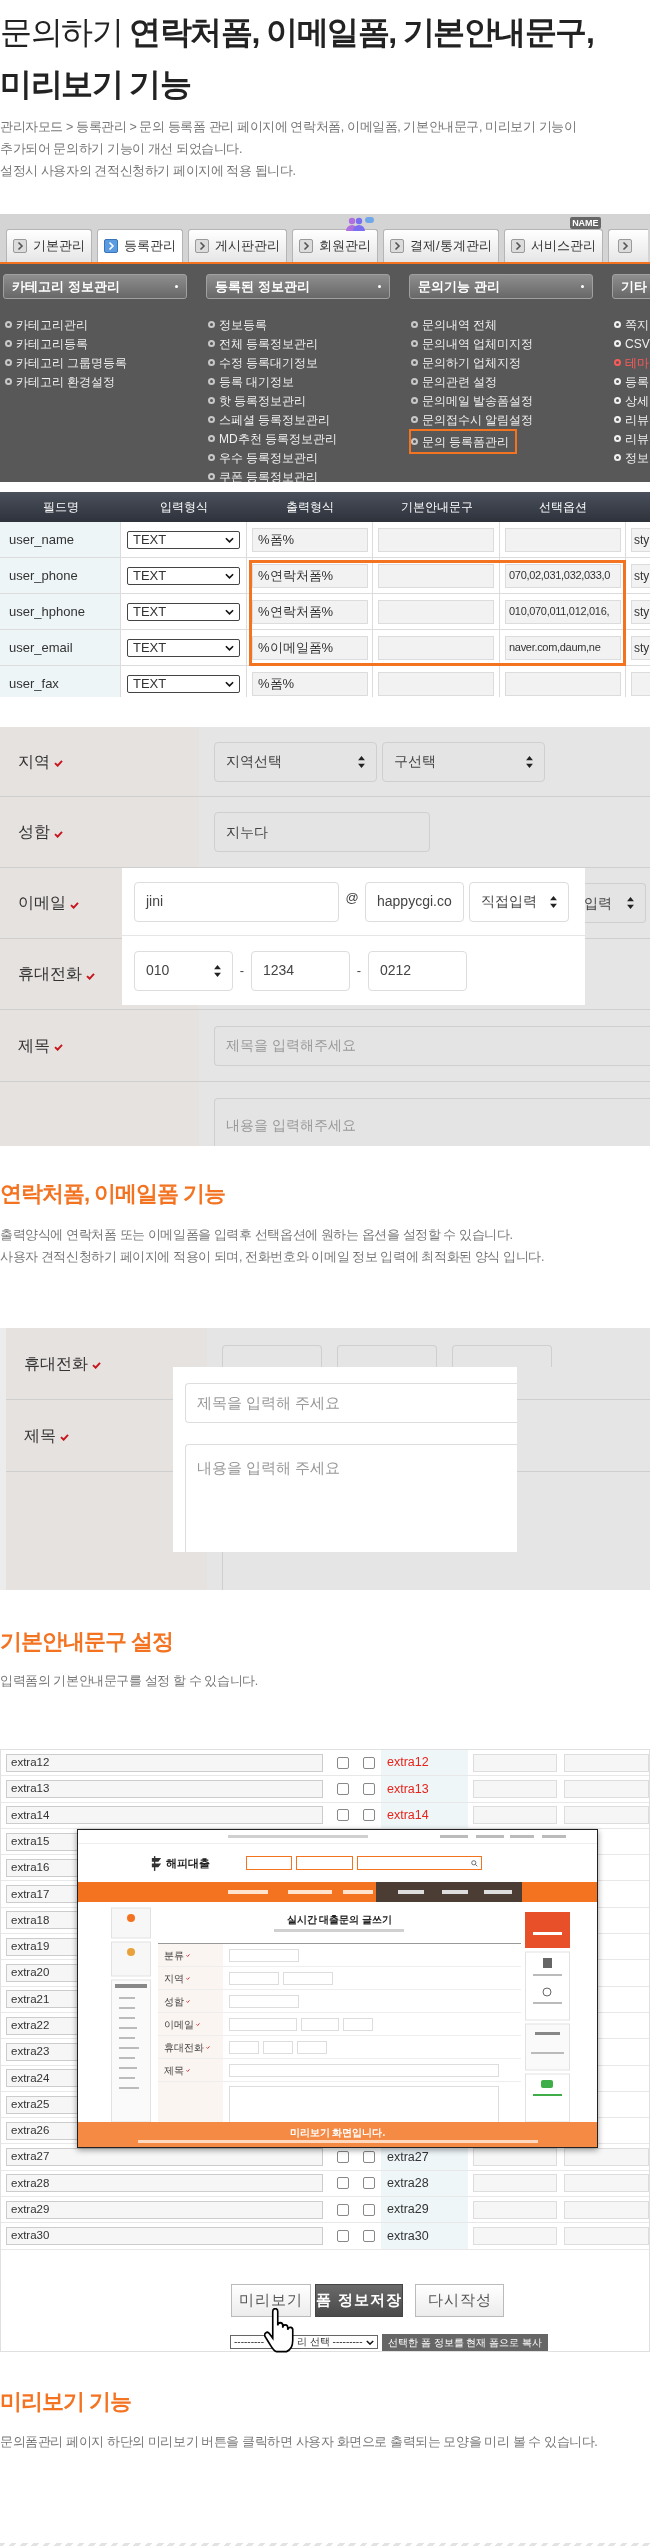  Describe the element at coordinates (459, 2300) in the screenshot. I see `form-button: 다시작성` at that location.